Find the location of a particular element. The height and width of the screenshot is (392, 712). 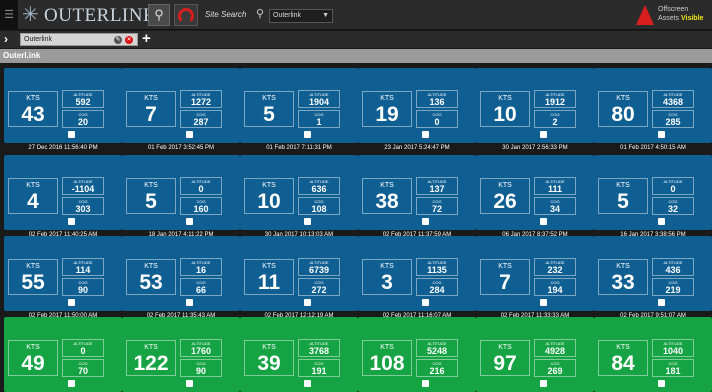

asset-card: KTS 10 ALTITUDE 636 COG 108 is located at coordinates (299, 192).